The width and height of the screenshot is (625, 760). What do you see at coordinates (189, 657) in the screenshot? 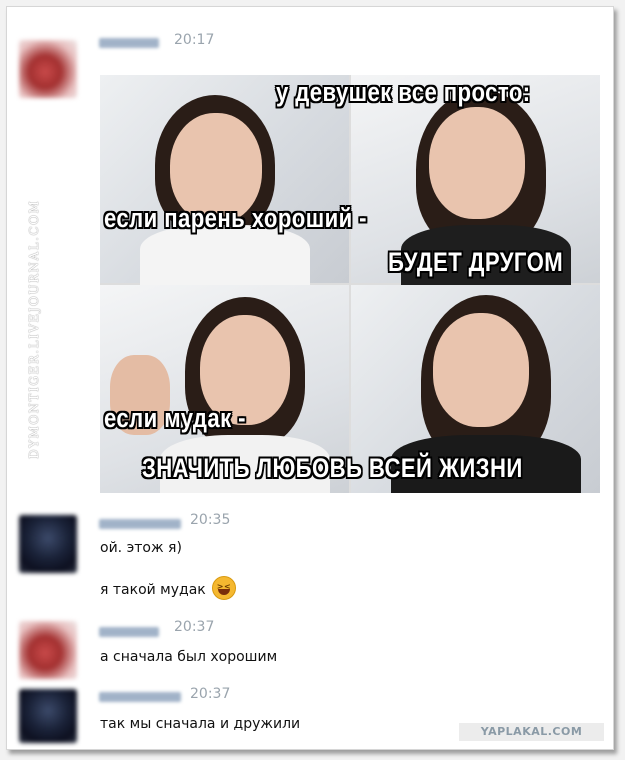
I see `message-text: а сначала был хорошим` at bounding box center [189, 657].